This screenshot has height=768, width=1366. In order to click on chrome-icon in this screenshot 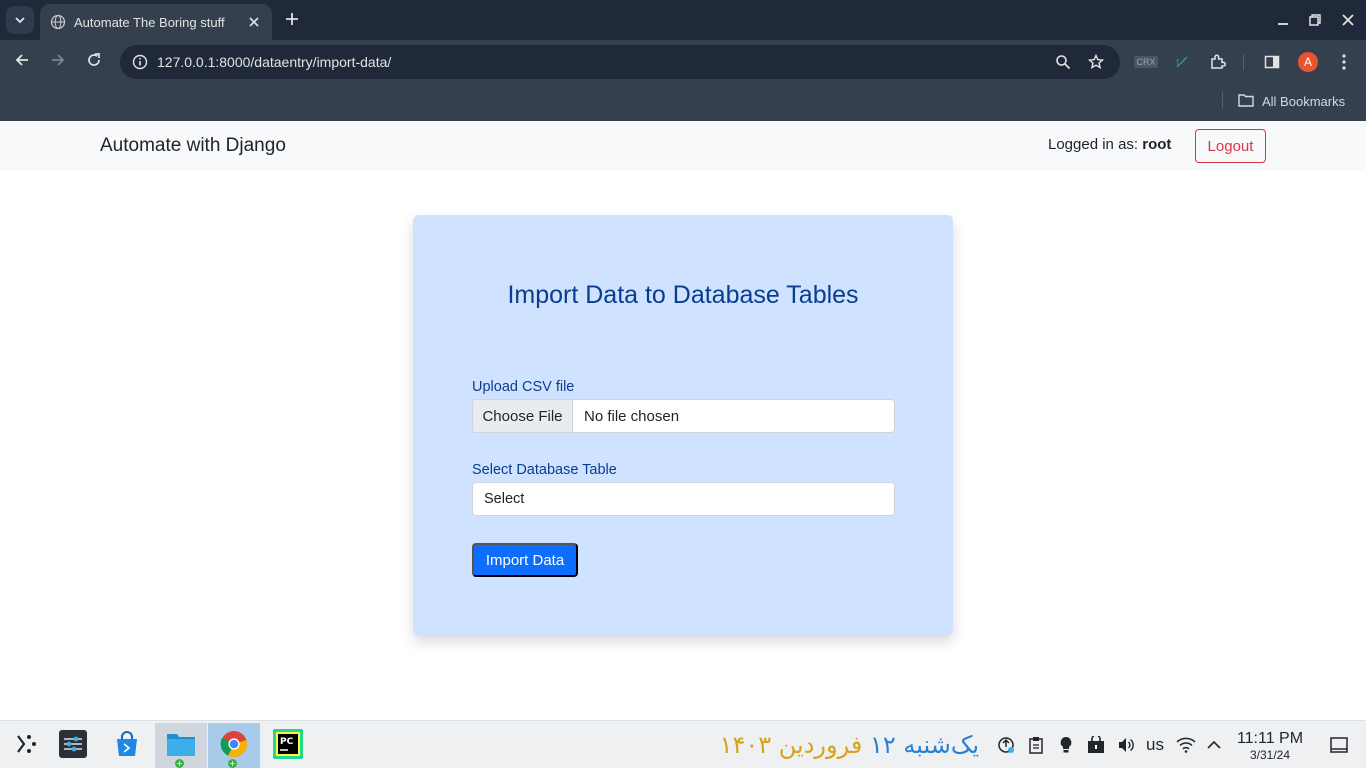, I will do `click(234, 746)`.